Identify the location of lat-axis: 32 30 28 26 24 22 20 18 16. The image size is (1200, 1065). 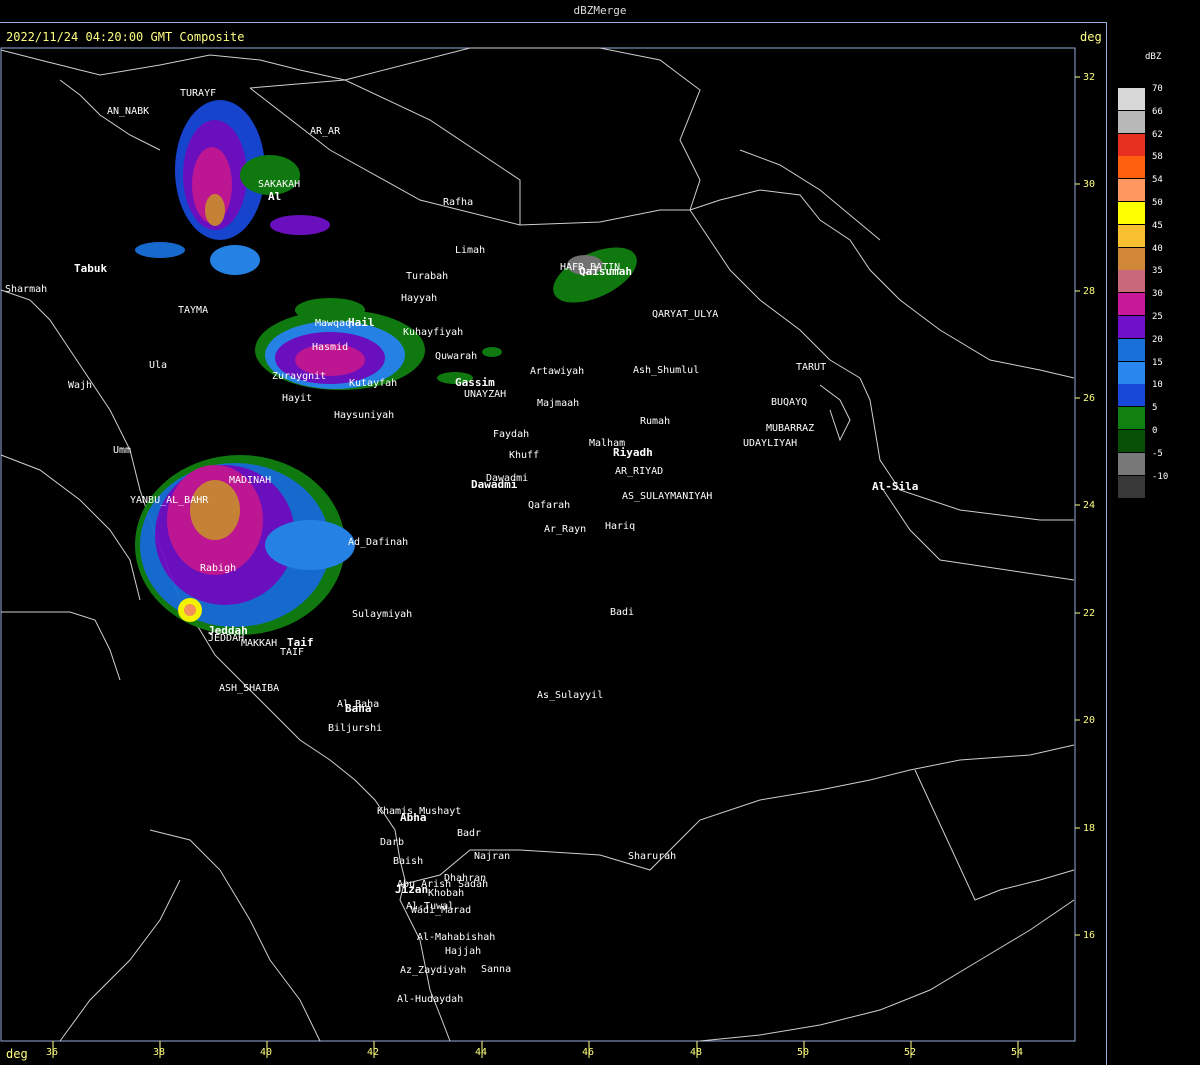
(1085, 506).